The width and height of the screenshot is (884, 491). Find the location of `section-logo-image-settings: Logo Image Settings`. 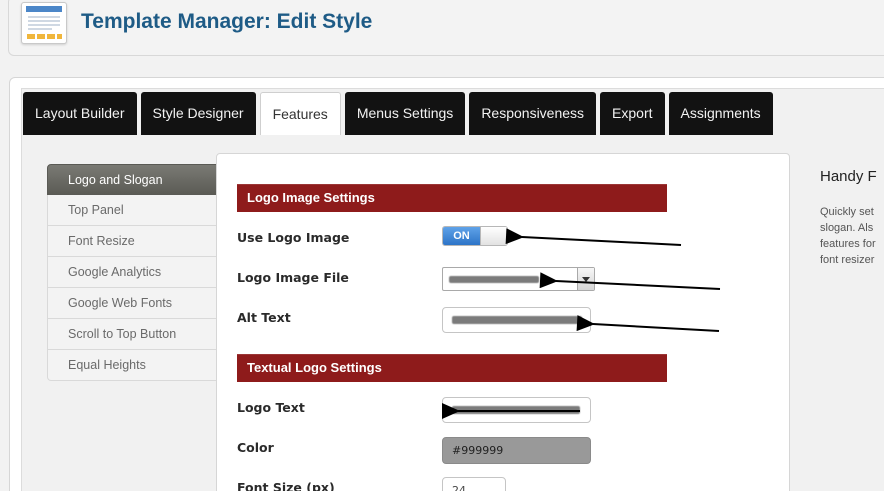

section-logo-image-settings: Logo Image Settings is located at coordinates (452, 198).